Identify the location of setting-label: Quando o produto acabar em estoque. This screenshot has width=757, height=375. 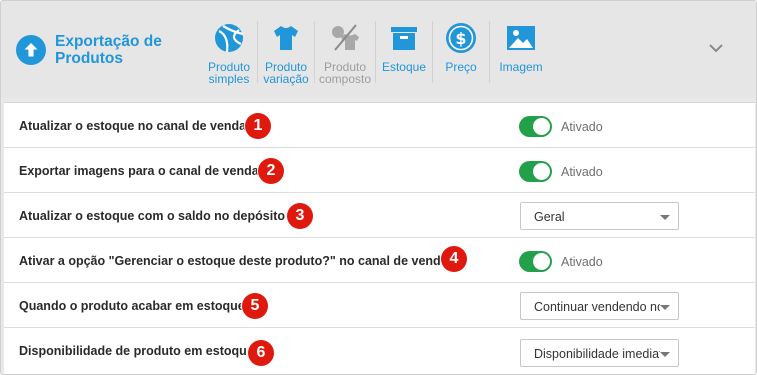
(132, 306).